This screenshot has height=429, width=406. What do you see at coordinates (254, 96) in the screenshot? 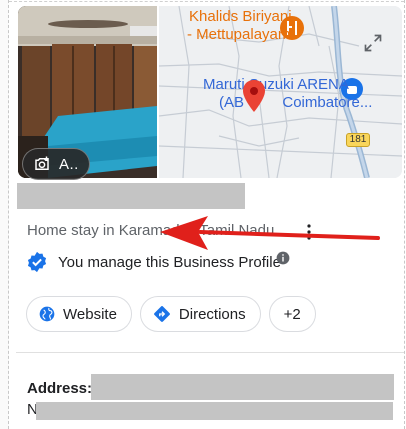
I see `location-pin-icon` at bounding box center [254, 96].